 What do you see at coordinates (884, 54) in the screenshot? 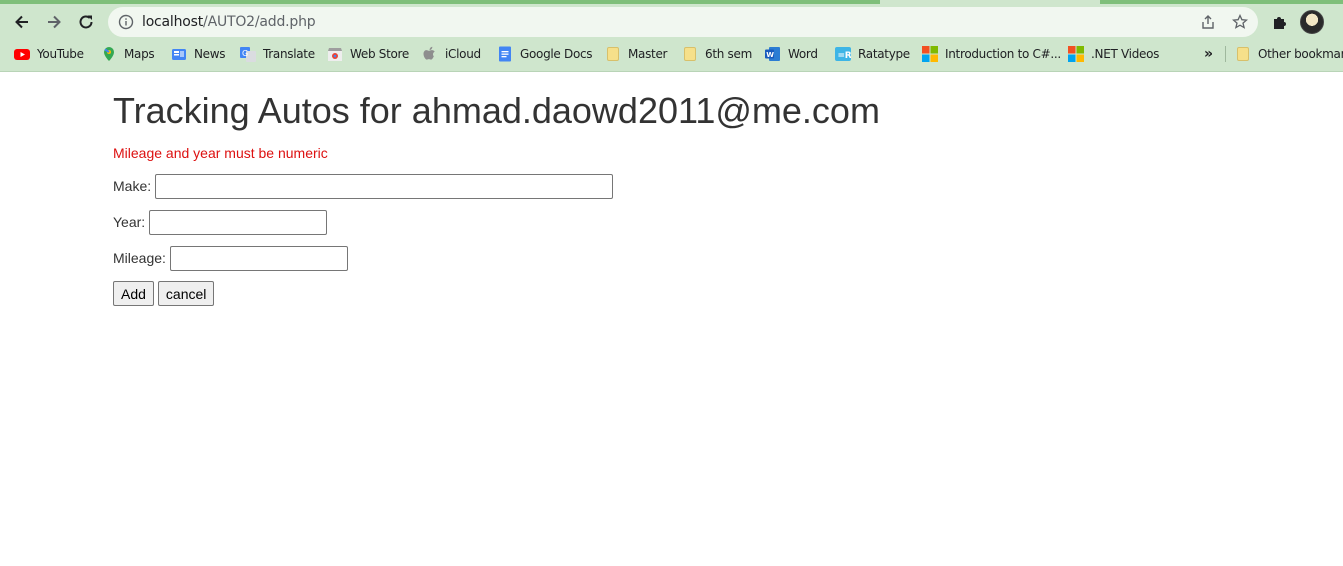
I see `bookmark-label: Ratatype` at bounding box center [884, 54].